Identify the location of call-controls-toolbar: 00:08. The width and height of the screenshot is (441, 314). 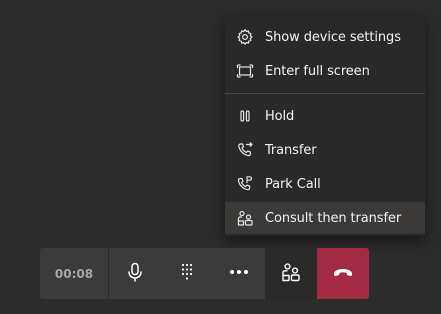
(204, 273).